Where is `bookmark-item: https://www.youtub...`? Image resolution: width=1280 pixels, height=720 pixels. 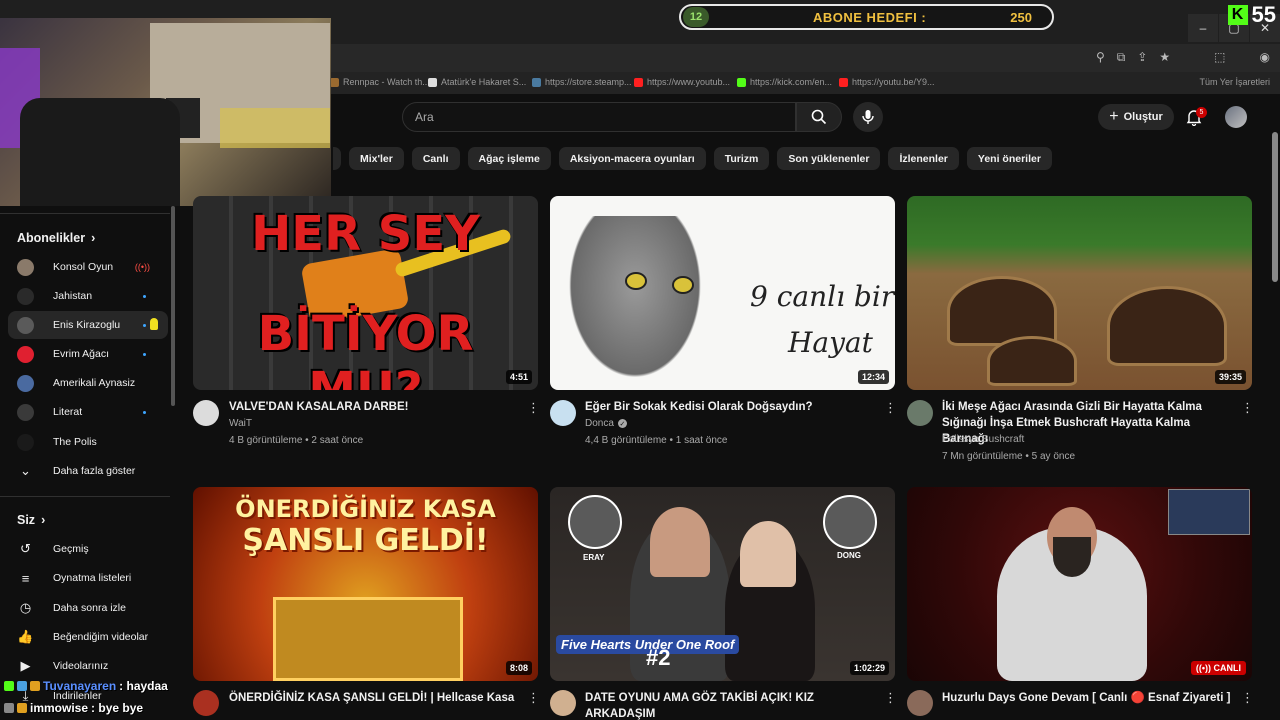 bookmark-item: https://www.youtub... is located at coordinates (682, 82).